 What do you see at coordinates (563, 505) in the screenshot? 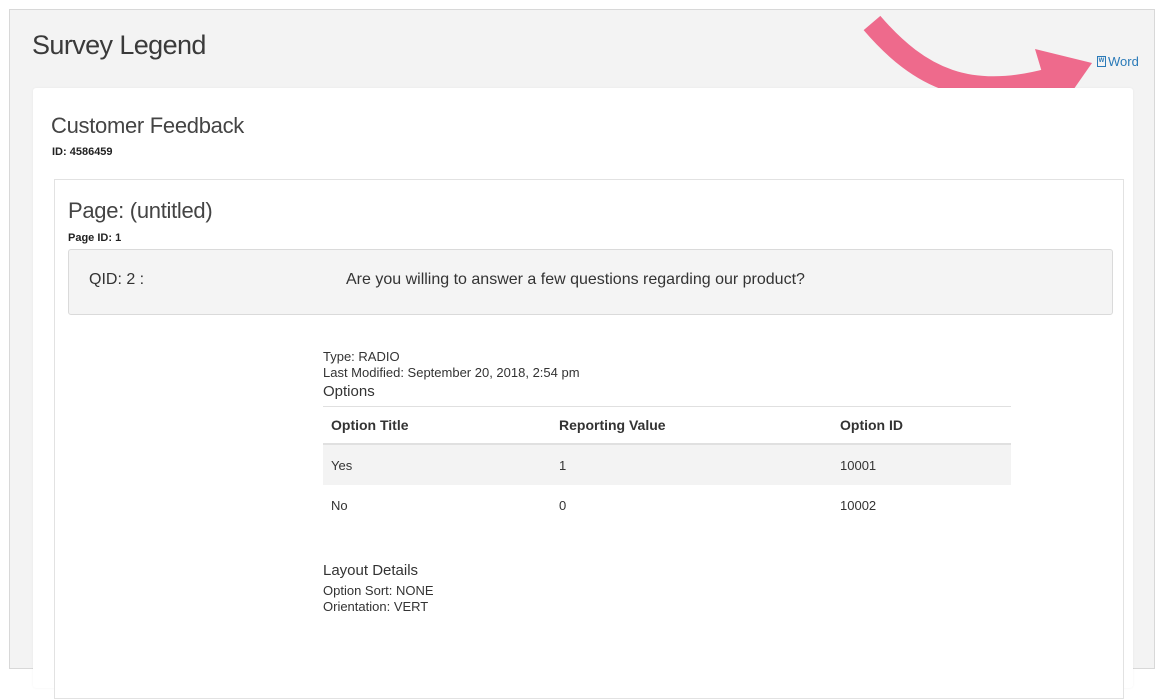
I see `reporting-value-cell: 0` at bounding box center [563, 505].